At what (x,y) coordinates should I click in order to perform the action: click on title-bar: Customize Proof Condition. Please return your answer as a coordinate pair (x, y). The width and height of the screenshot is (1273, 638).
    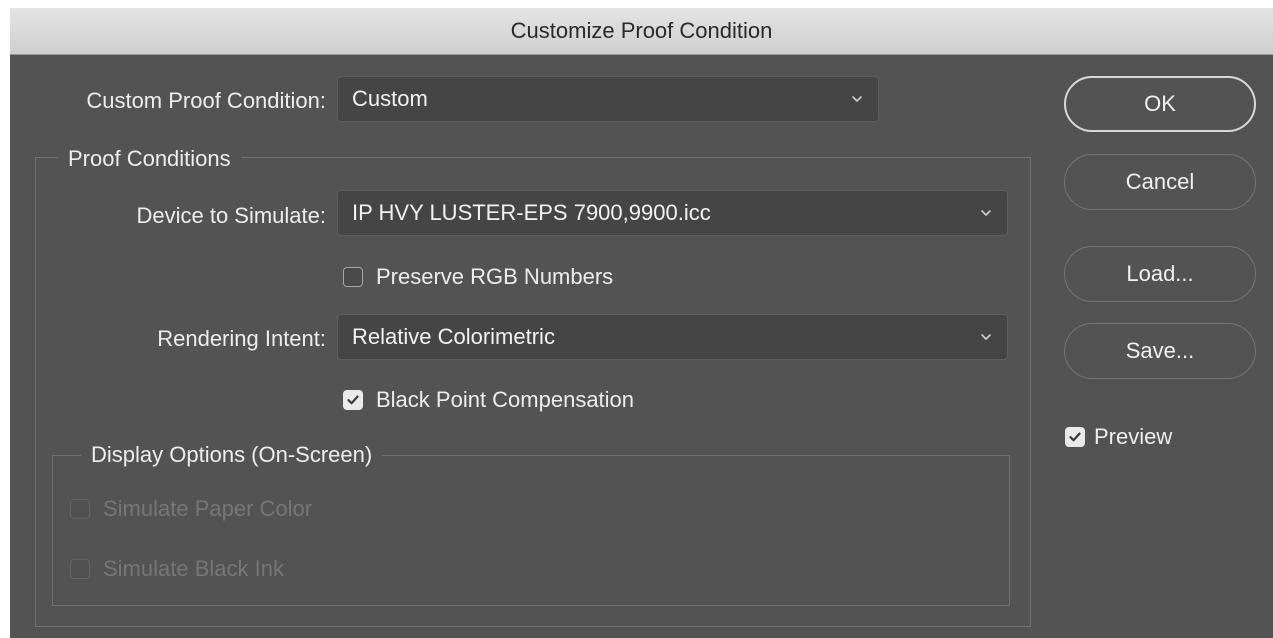
    Looking at the image, I should click on (641, 31).